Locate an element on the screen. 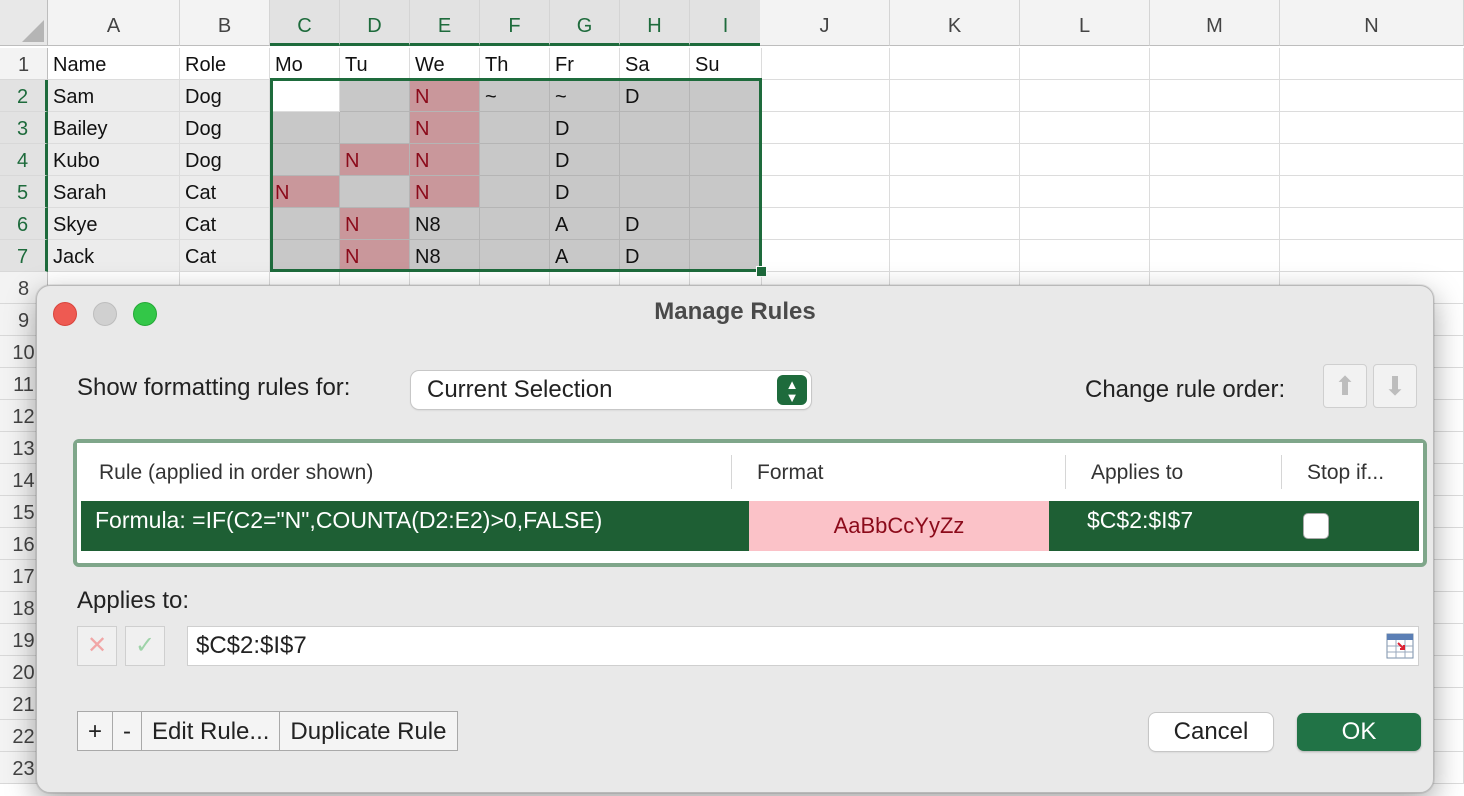 This screenshot has width=1464, height=796. row-header-2: 2 is located at coordinates (24, 96).